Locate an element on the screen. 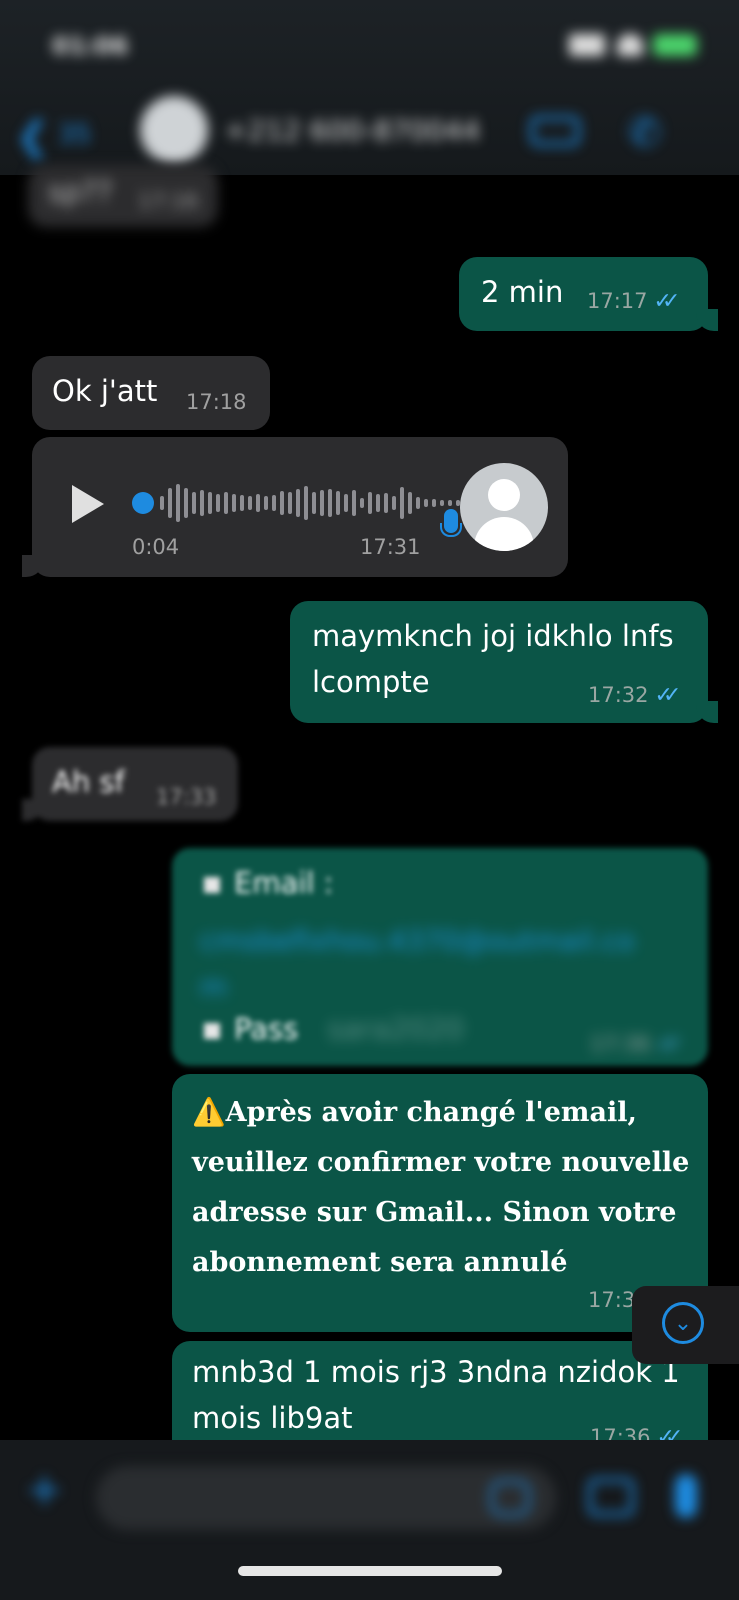  chevron-down-icon: ⌄ is located at coordinates (683, 1323).